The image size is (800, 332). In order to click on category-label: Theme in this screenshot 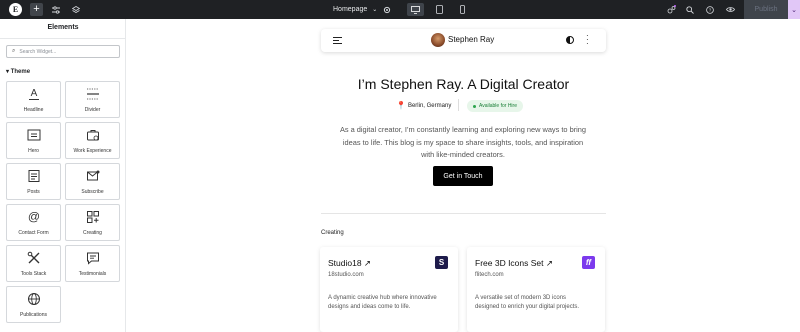, I will do `click(20, 72)`.